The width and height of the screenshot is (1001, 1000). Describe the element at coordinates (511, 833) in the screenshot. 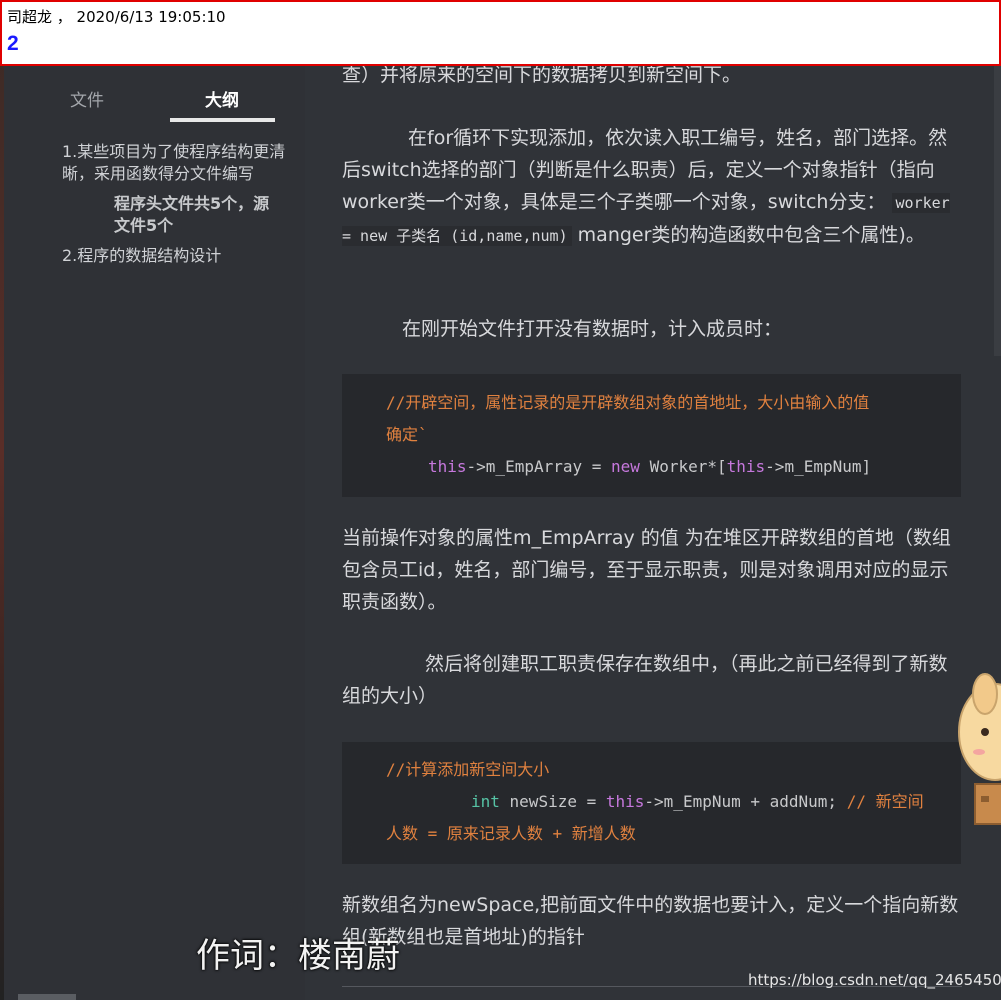

I see `code2-comment-line3: 人数 = 原来记录人数 + 新增人数` at that location.